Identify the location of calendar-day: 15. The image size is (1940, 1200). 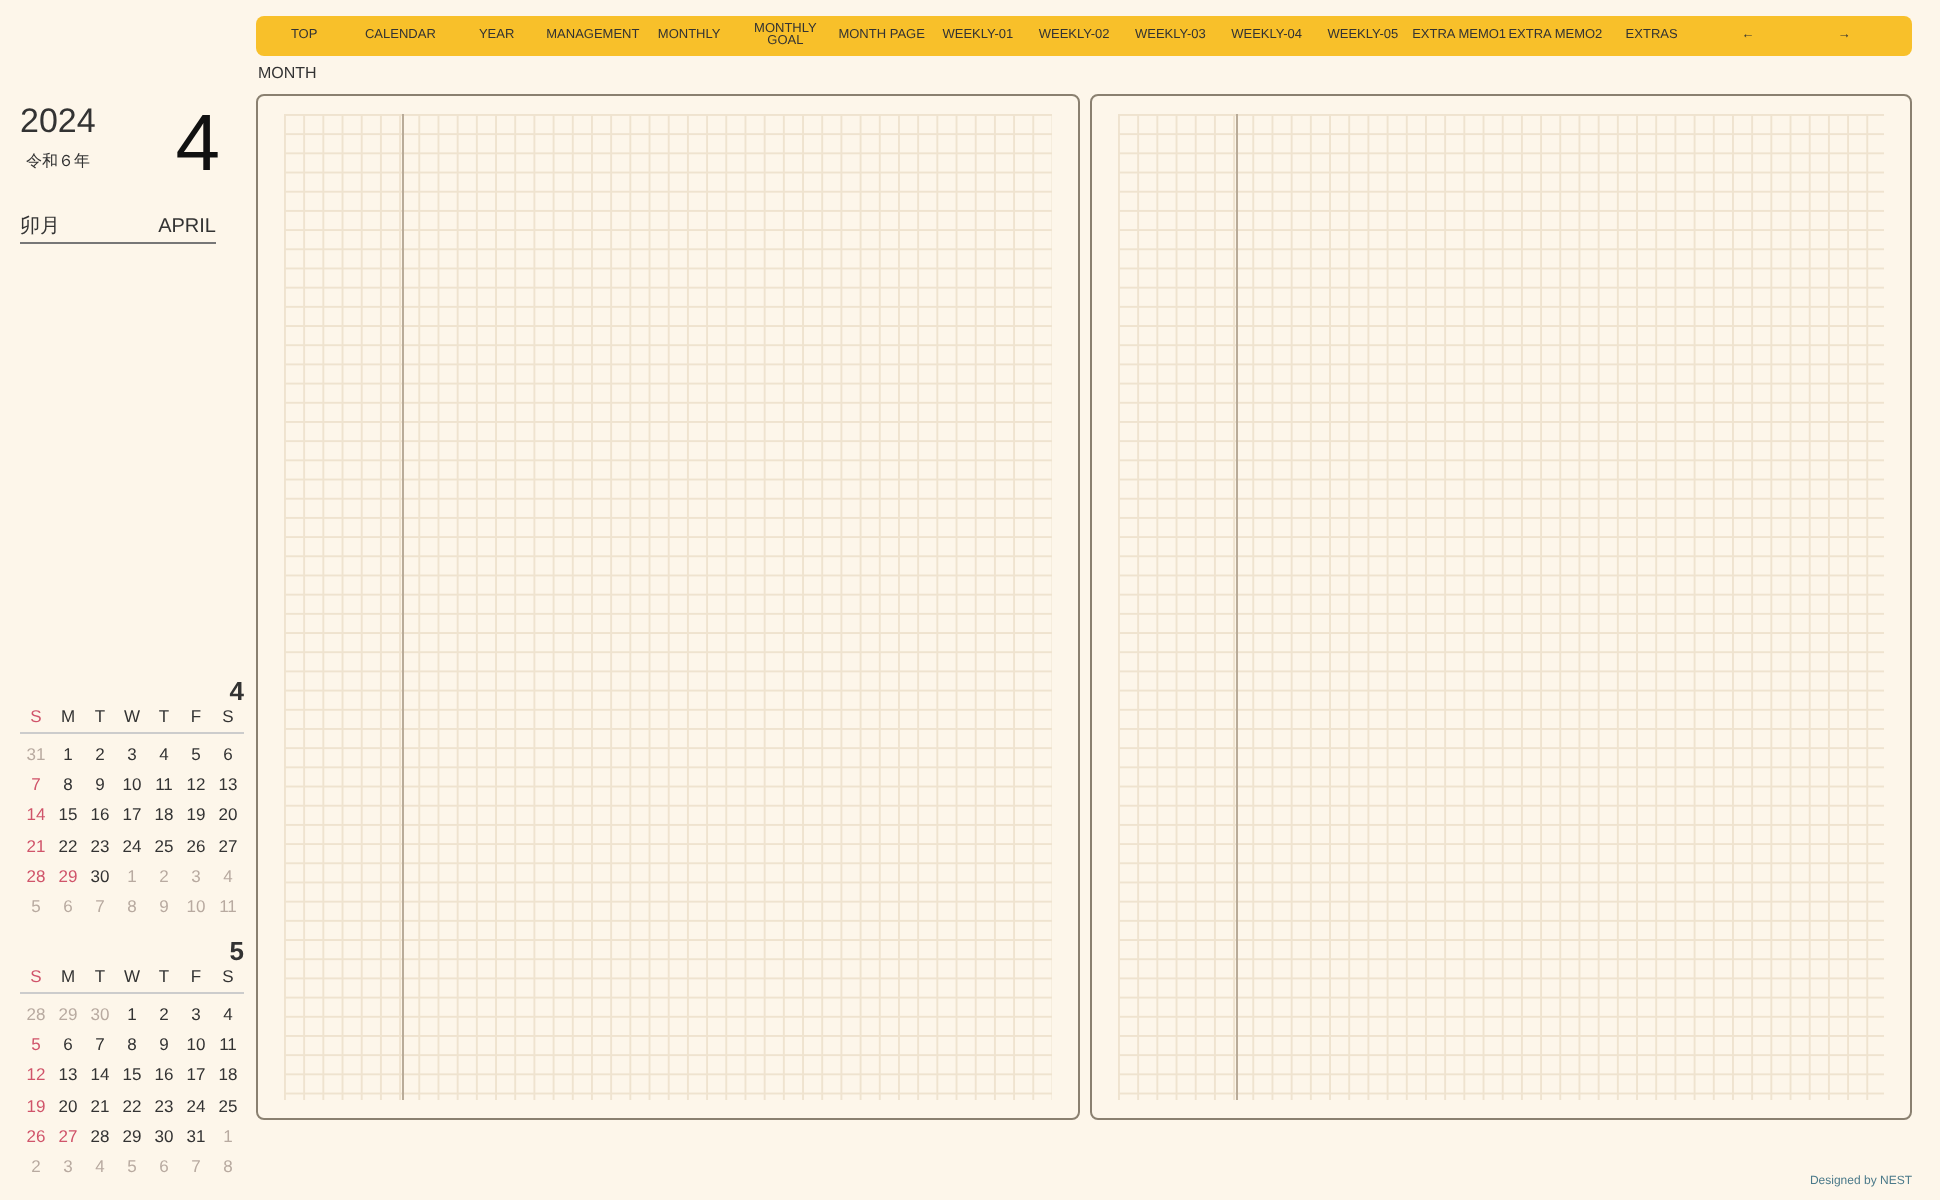
(68, 815).